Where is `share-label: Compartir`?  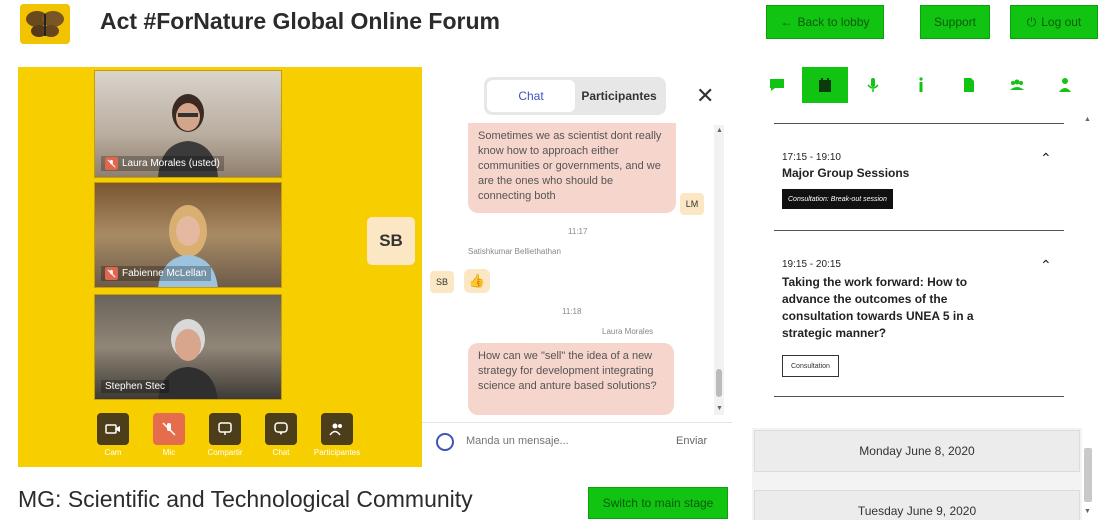 share-label: Compartir is located at coordinates (225, 452).